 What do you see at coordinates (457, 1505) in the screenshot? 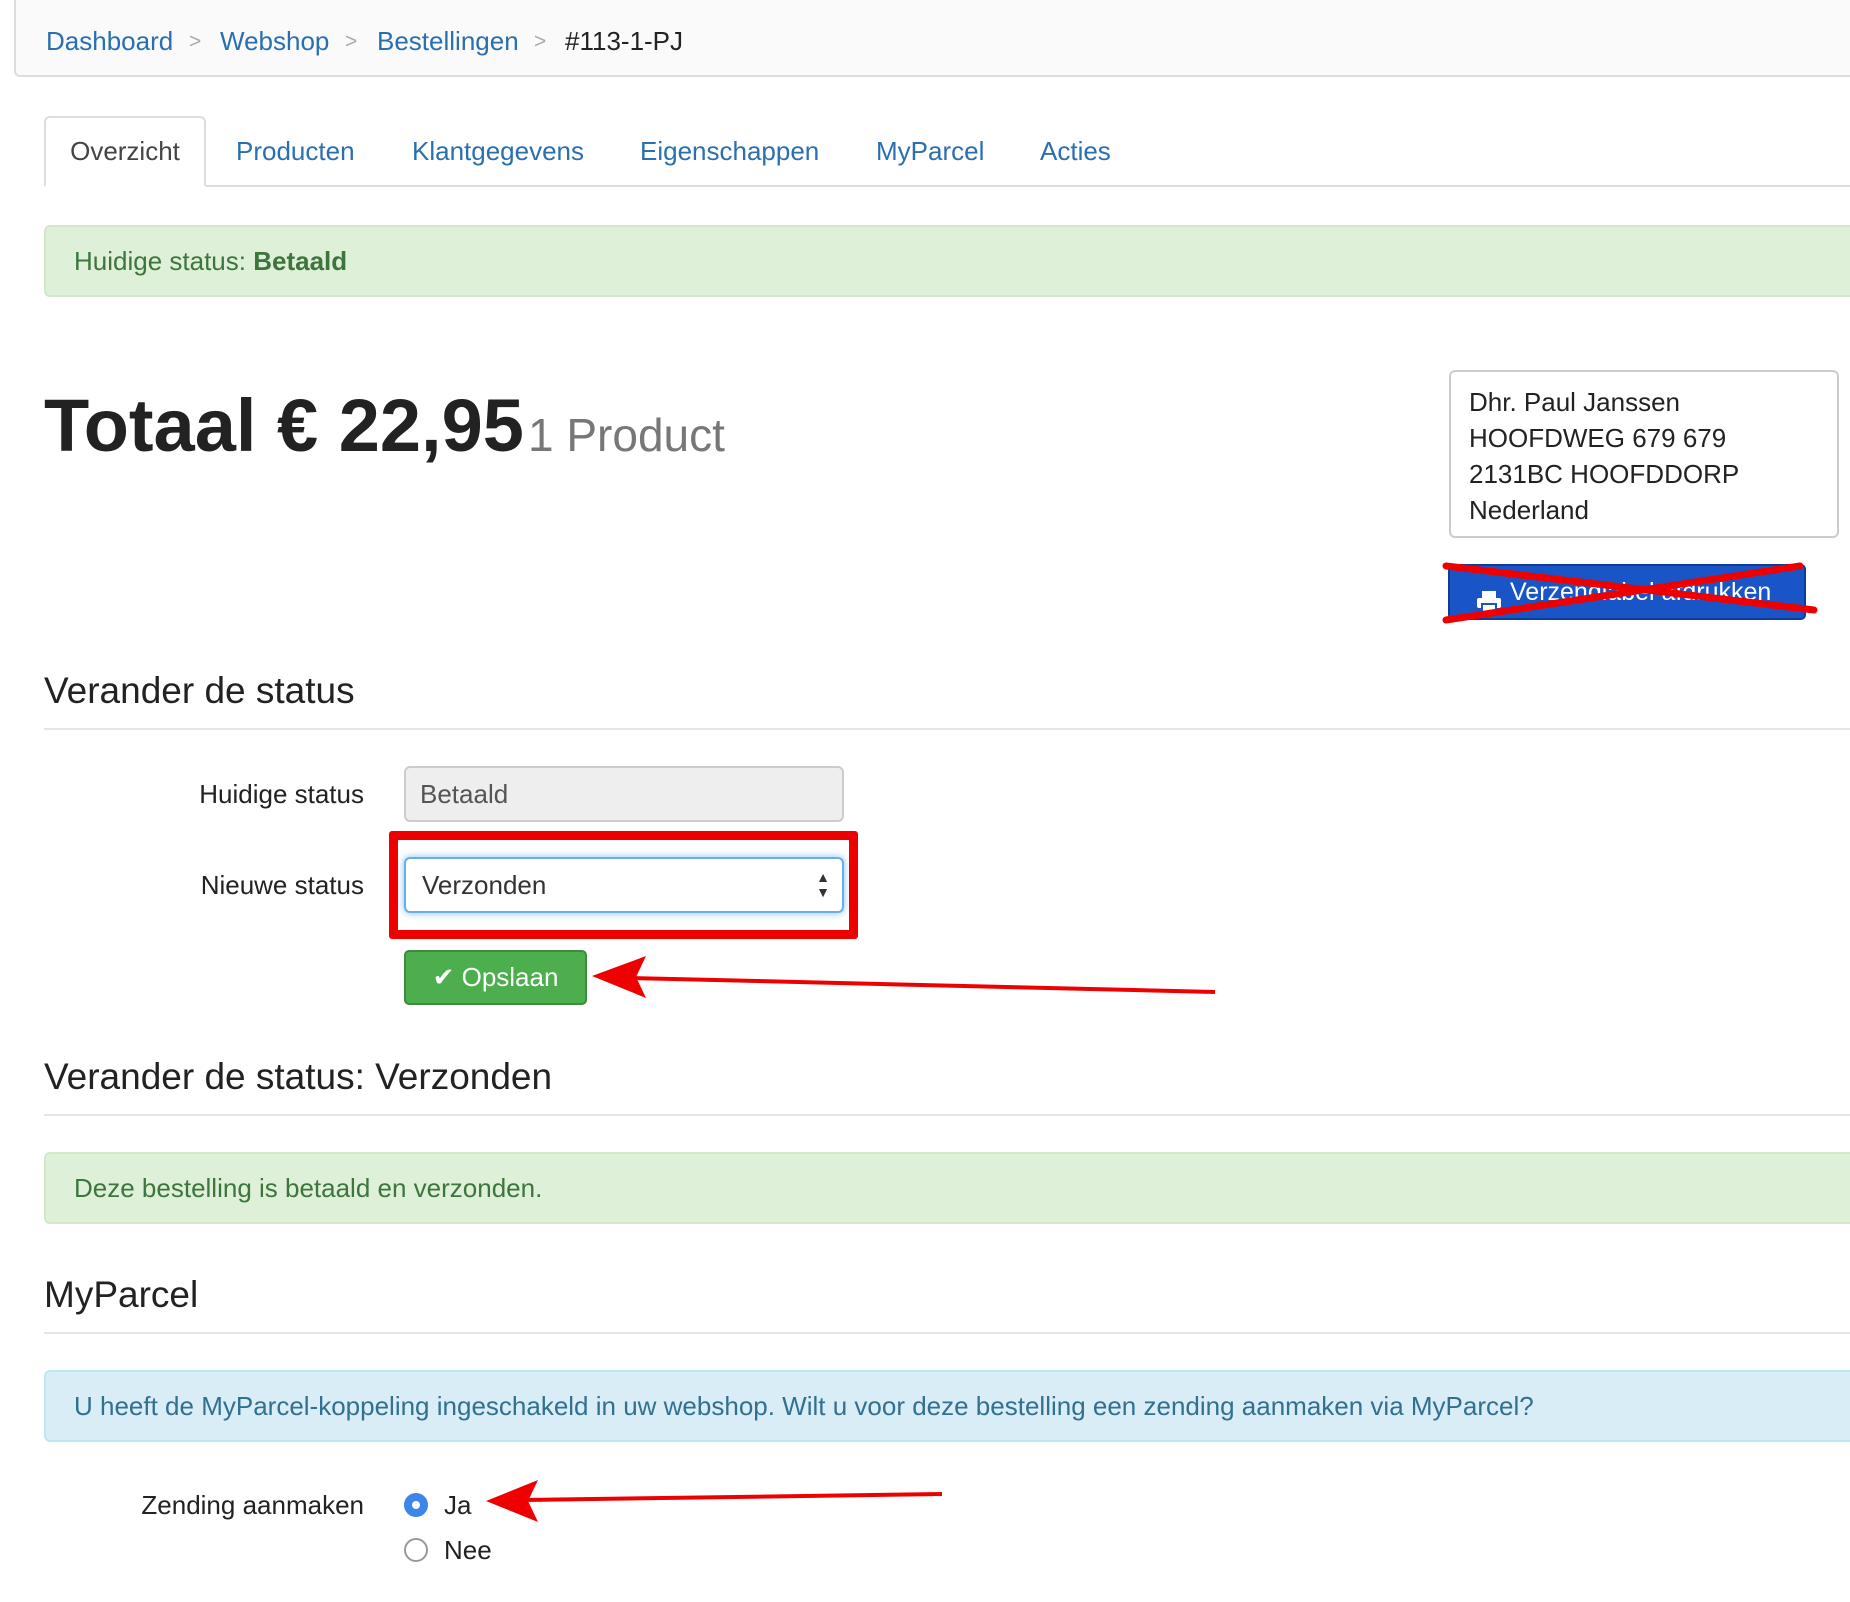
I see `radio-ja-label: Ja` at bounding box center [457, 1505].